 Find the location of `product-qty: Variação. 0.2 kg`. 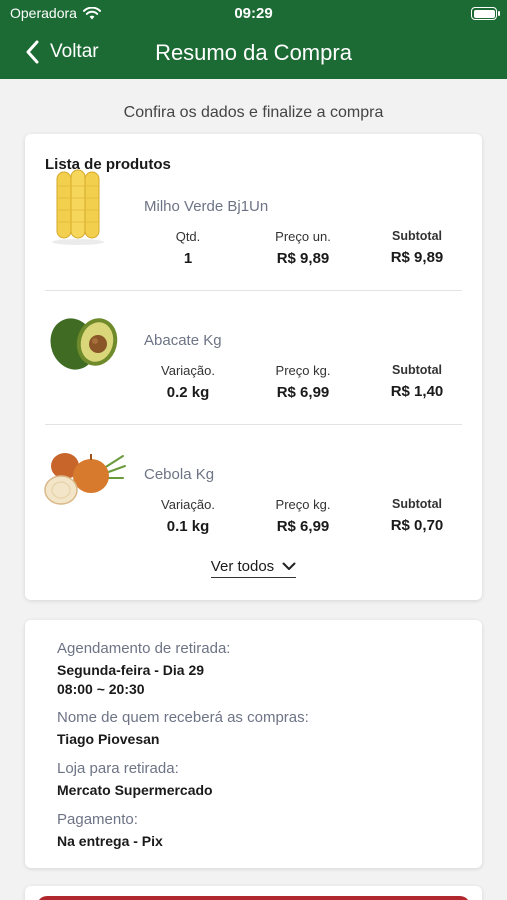

product-qty: Variação. 0.2 kg is located at coordinates (188, 382).